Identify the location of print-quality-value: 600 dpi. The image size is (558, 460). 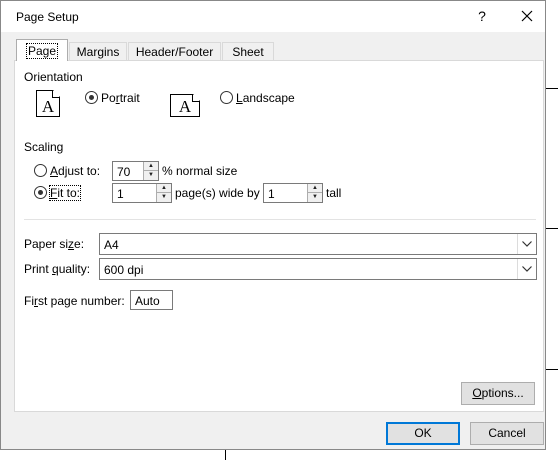
(124, 270).